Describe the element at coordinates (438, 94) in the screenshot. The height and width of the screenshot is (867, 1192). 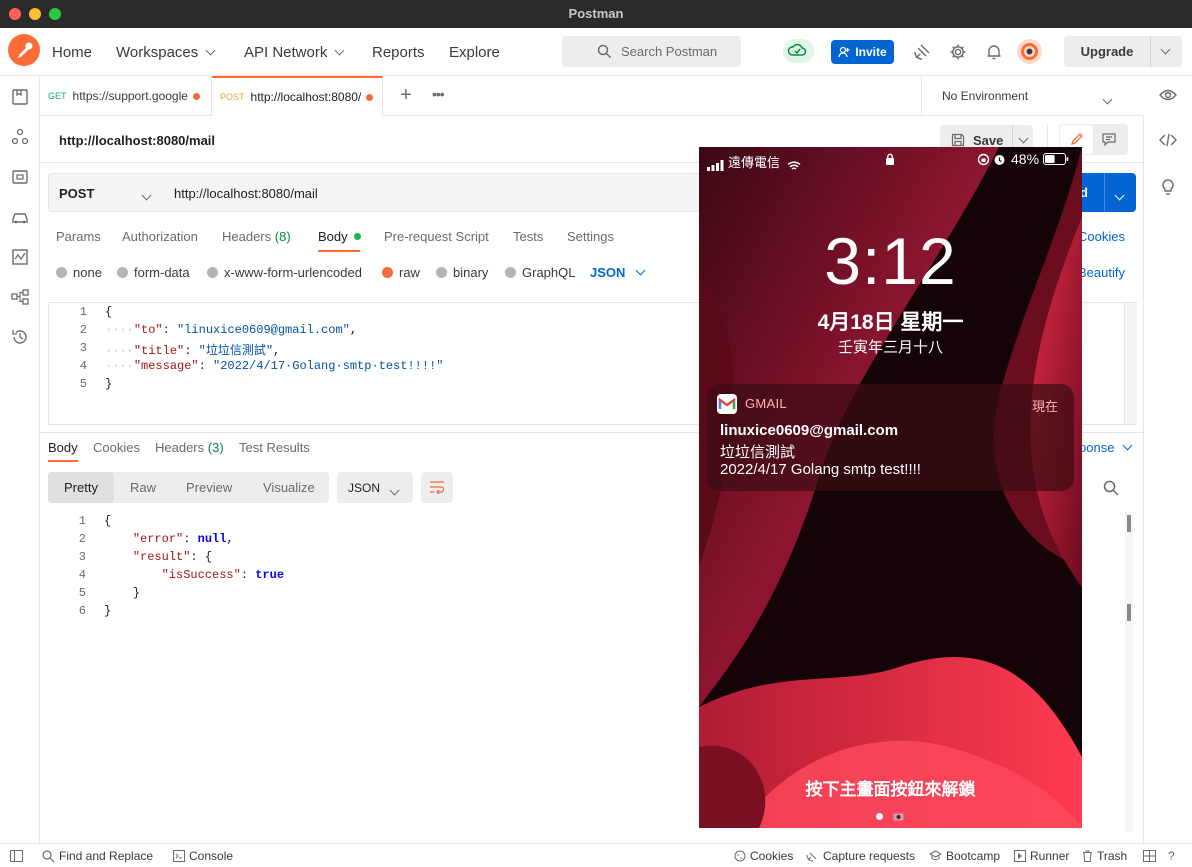
I see `more-tabs-icon: •••` at that location.